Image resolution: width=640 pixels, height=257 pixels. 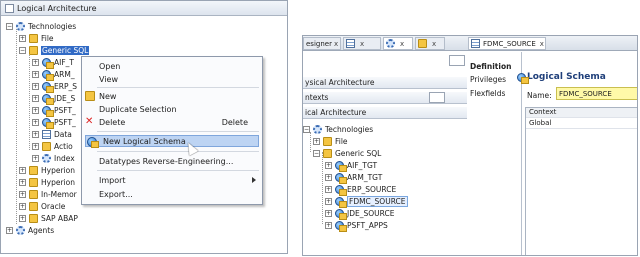 What do you see at coordinates (360, 190) in the screenshot?
I see `tree-node-erp-source: + ERP_SOURCE` at bounding box center [360, 190].